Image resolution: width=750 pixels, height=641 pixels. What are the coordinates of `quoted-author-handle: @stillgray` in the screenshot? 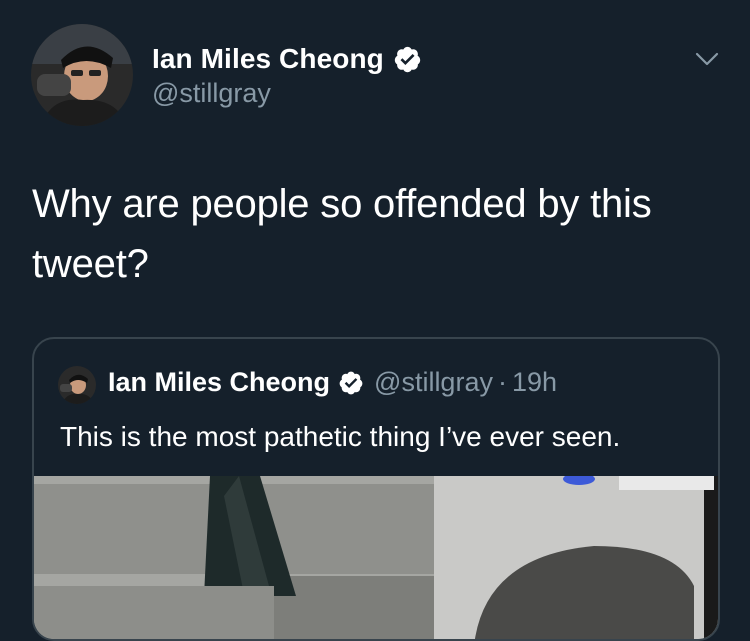 It's located at (433, 382).